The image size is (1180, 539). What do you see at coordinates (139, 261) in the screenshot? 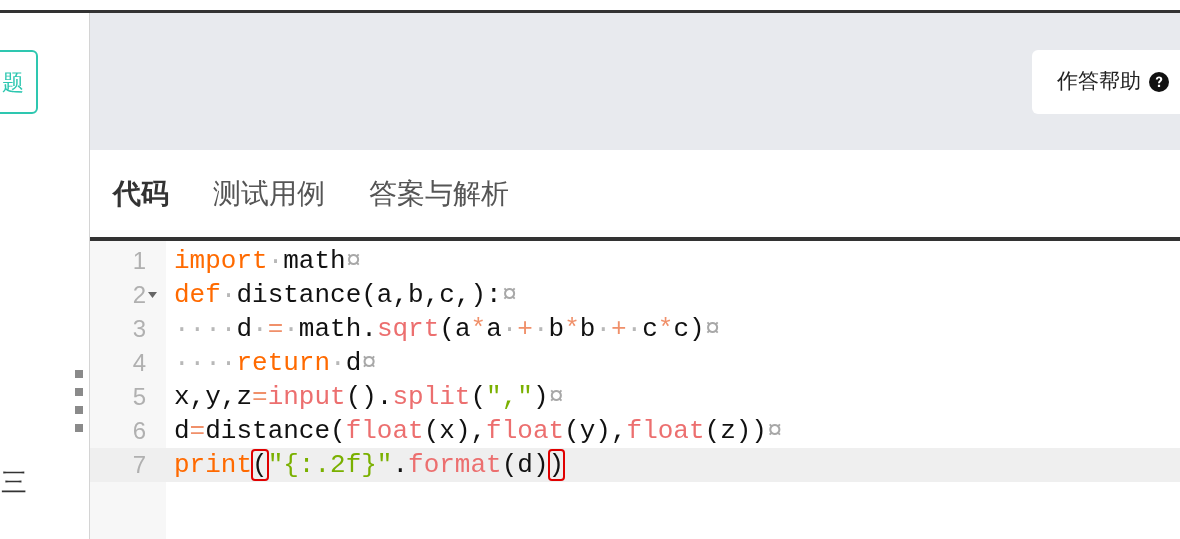
I see `line-number: 1` at bounding box center [139, 261].